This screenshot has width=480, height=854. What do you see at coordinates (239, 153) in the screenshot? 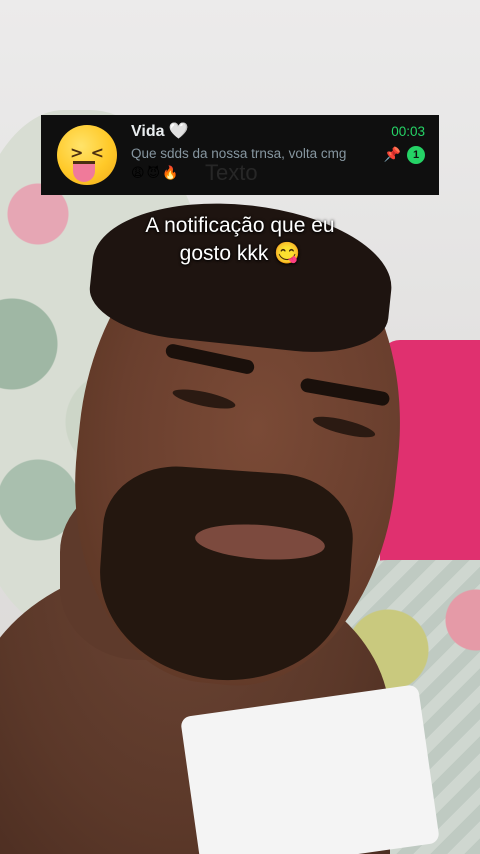
I see `message-preview: Que sdds da nossa trnsa, volta cmg` at bounding box center [239, 153].